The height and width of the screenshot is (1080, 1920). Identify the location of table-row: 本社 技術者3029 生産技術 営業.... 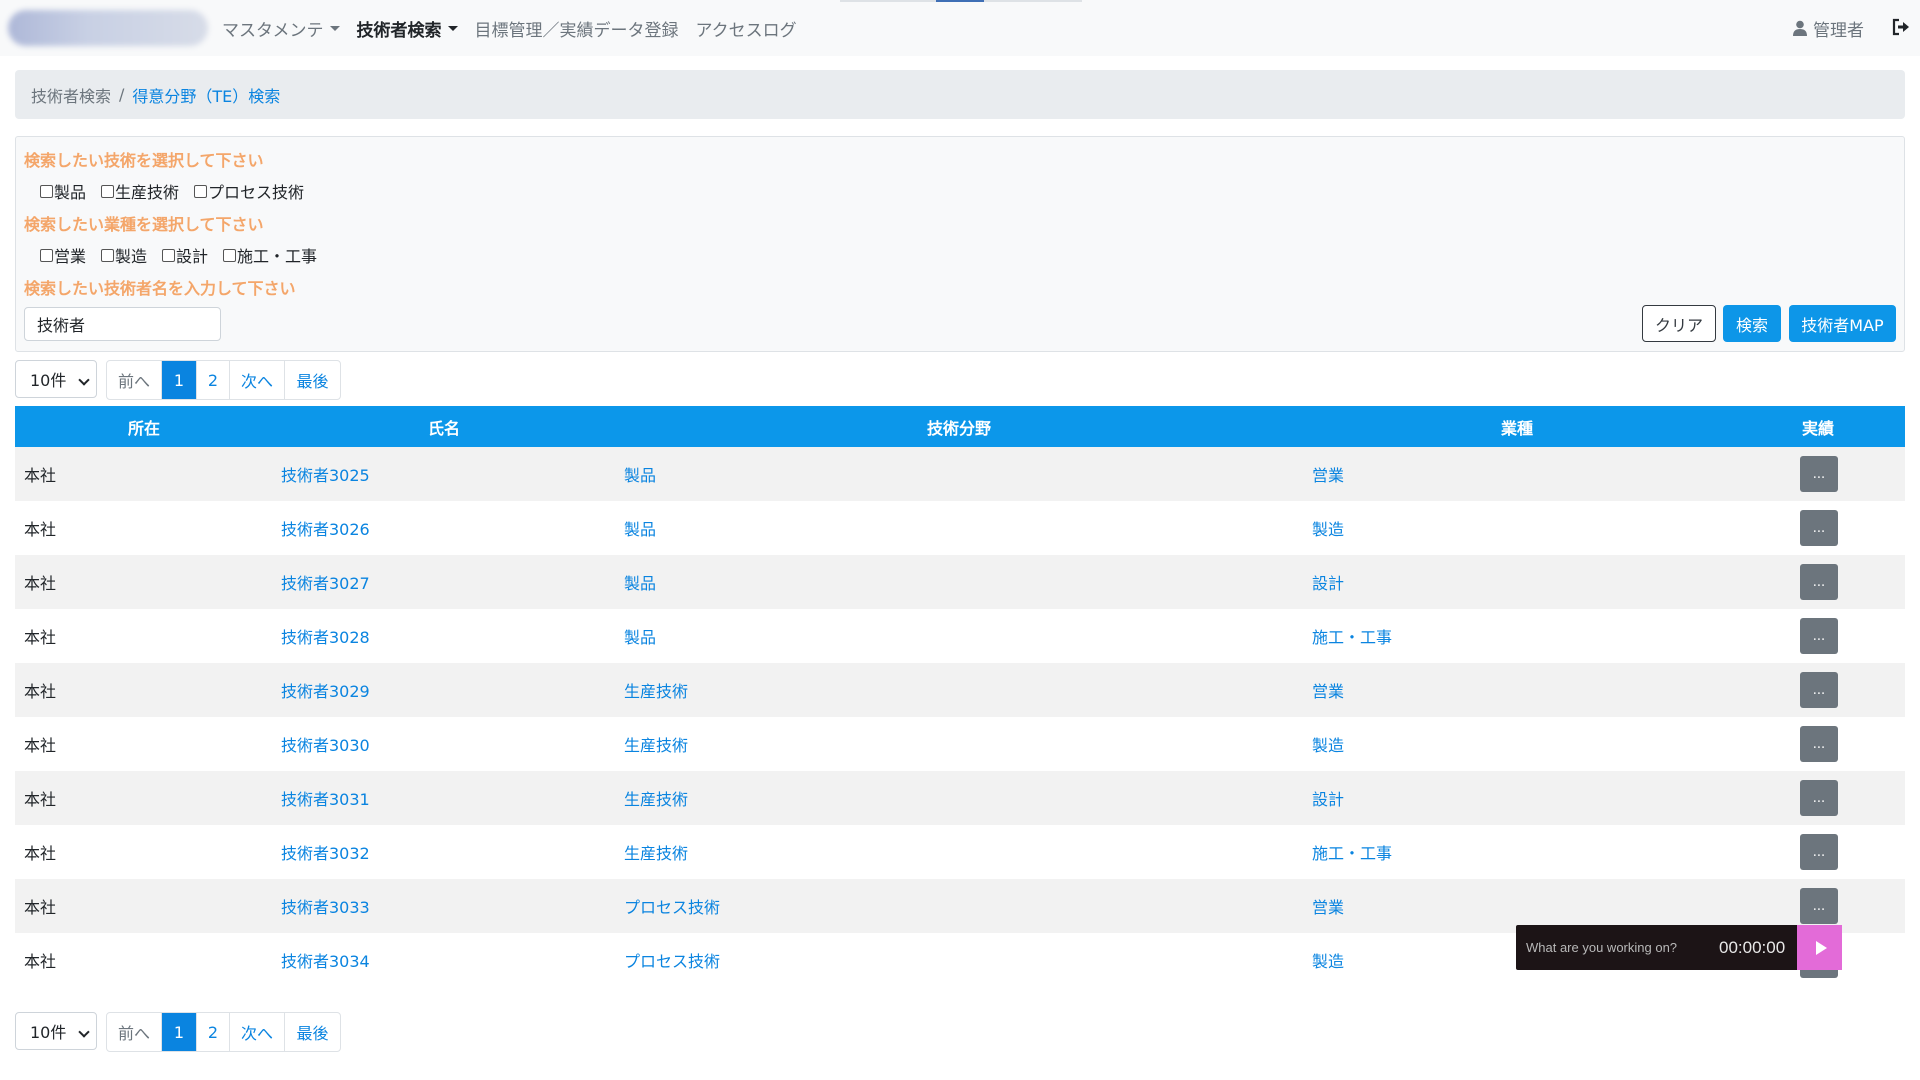
(960, 690).